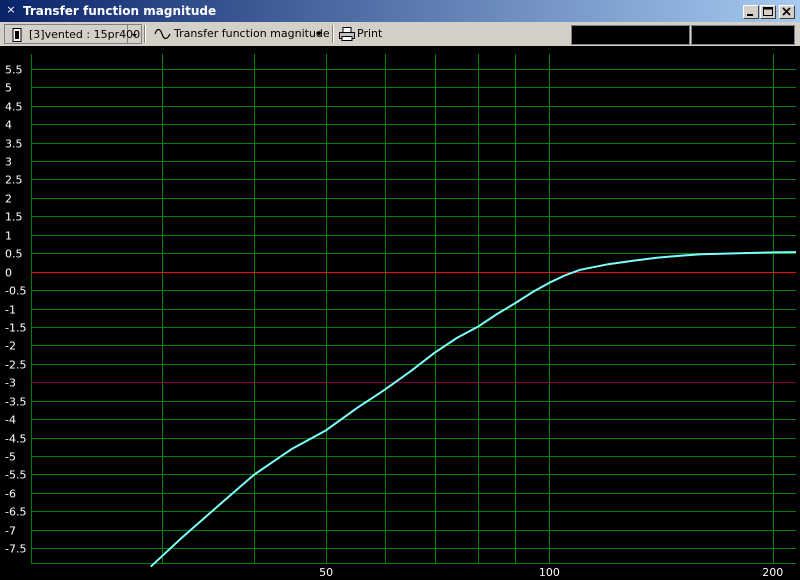 Image resolution: width=800 pixels, height=580 pixels. Describe the element at coordinates (10, 310) in the screenshot. I see `y-tick-label: -1` at that location.